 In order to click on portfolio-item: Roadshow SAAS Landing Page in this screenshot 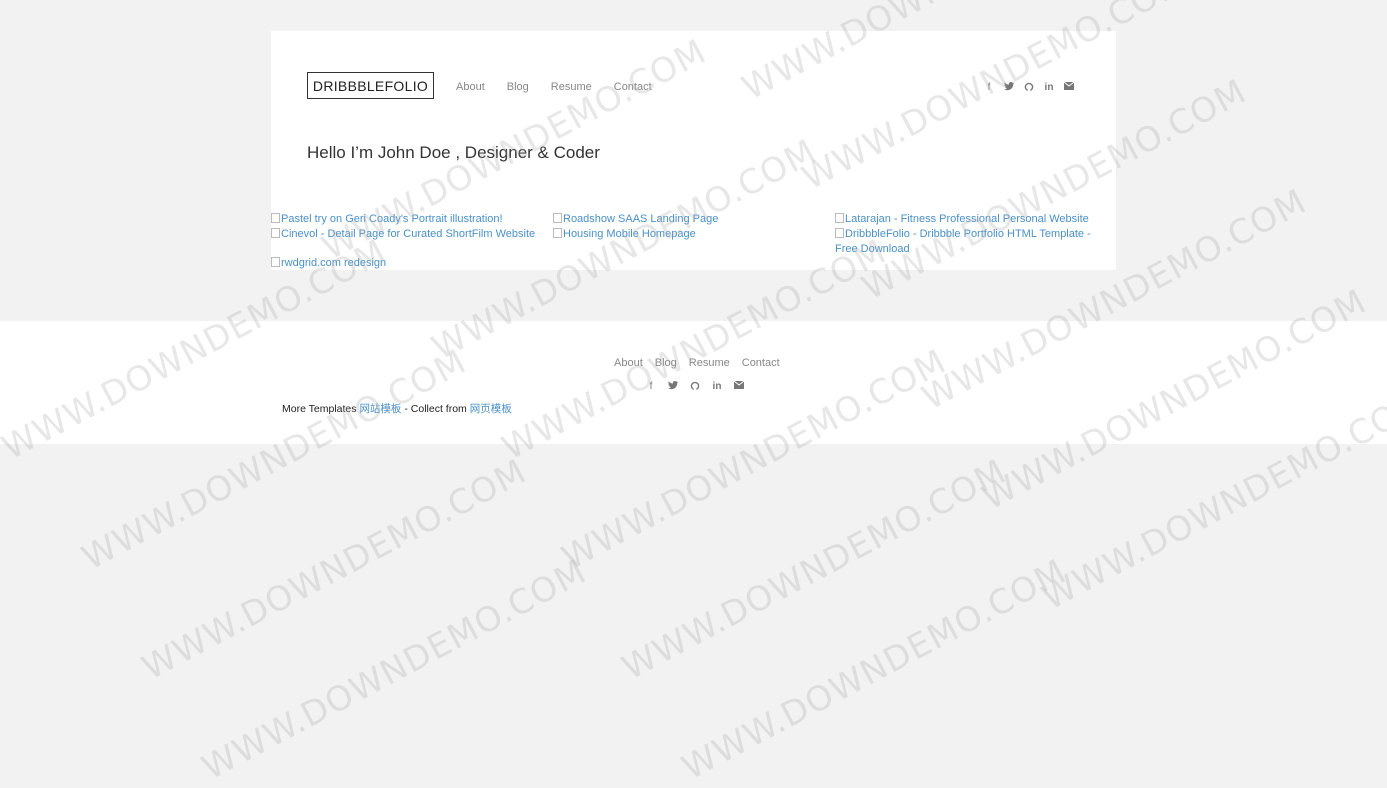, I will do `click(688, 219)`.